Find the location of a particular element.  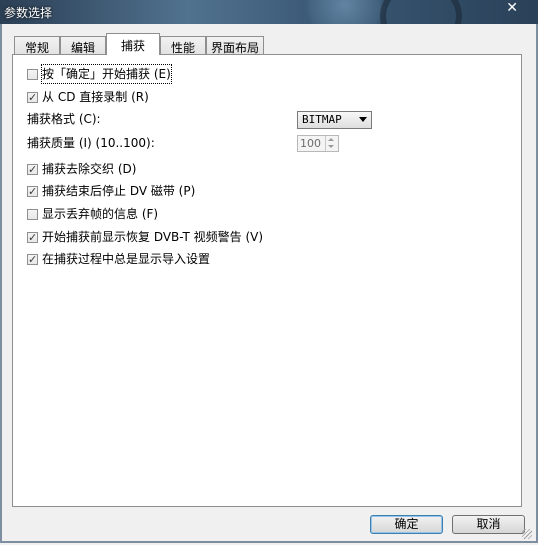

record-from-cd-option: 从 CD 直接录制 (R) is located at coordinates (88, 97).